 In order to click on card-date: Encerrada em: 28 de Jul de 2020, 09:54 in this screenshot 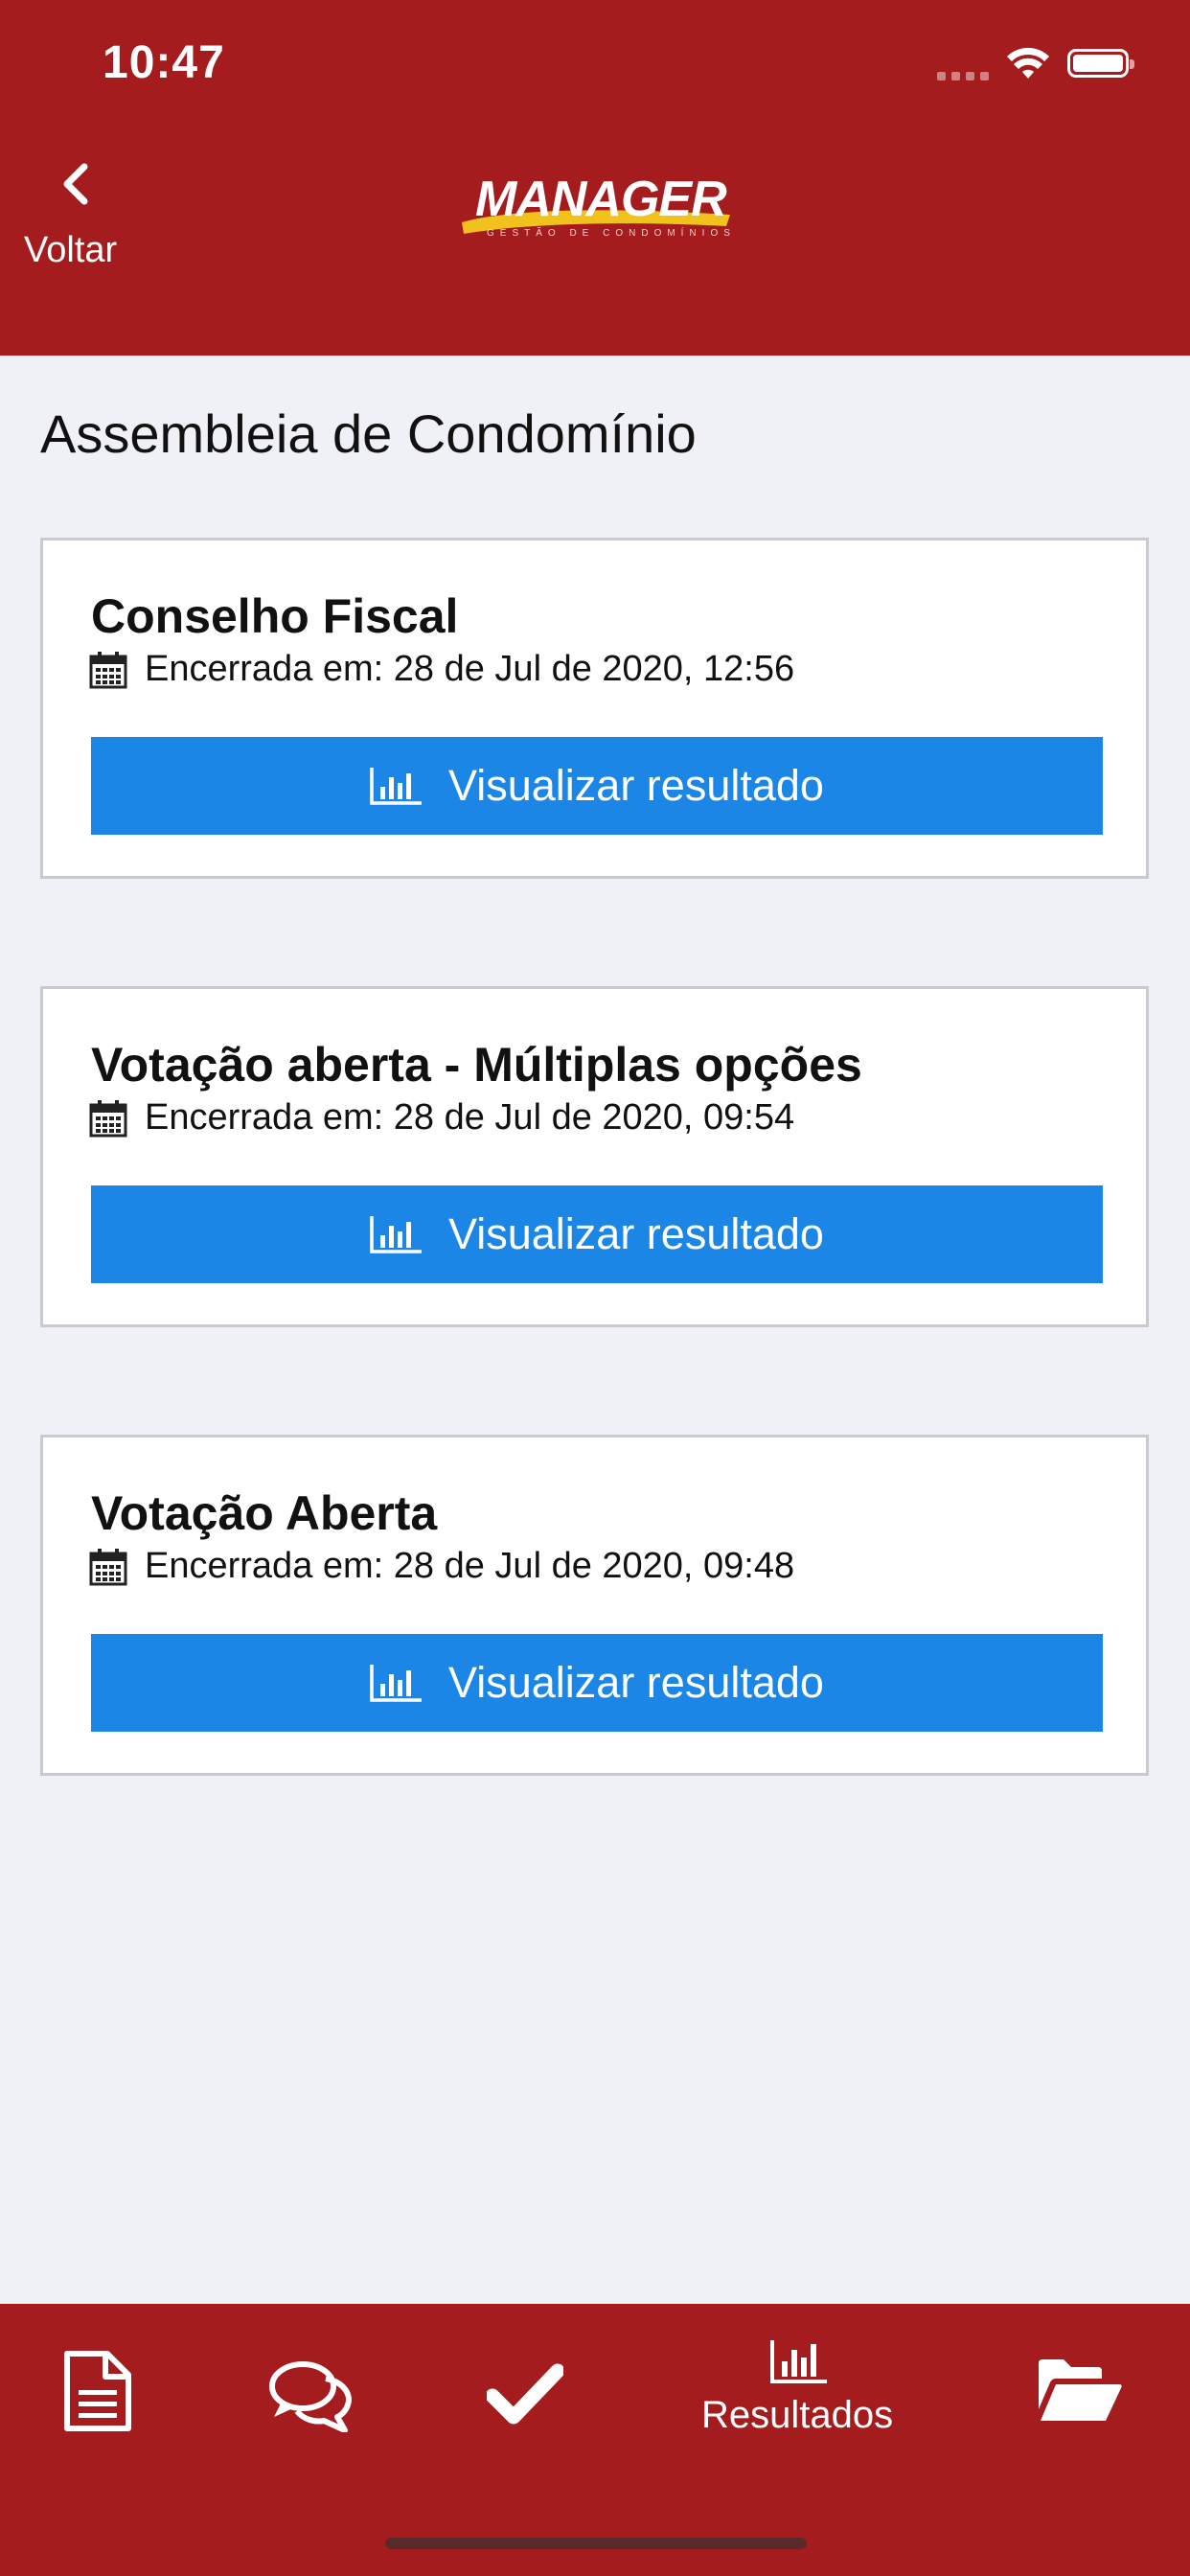, I will do `click(470, 1117)`.